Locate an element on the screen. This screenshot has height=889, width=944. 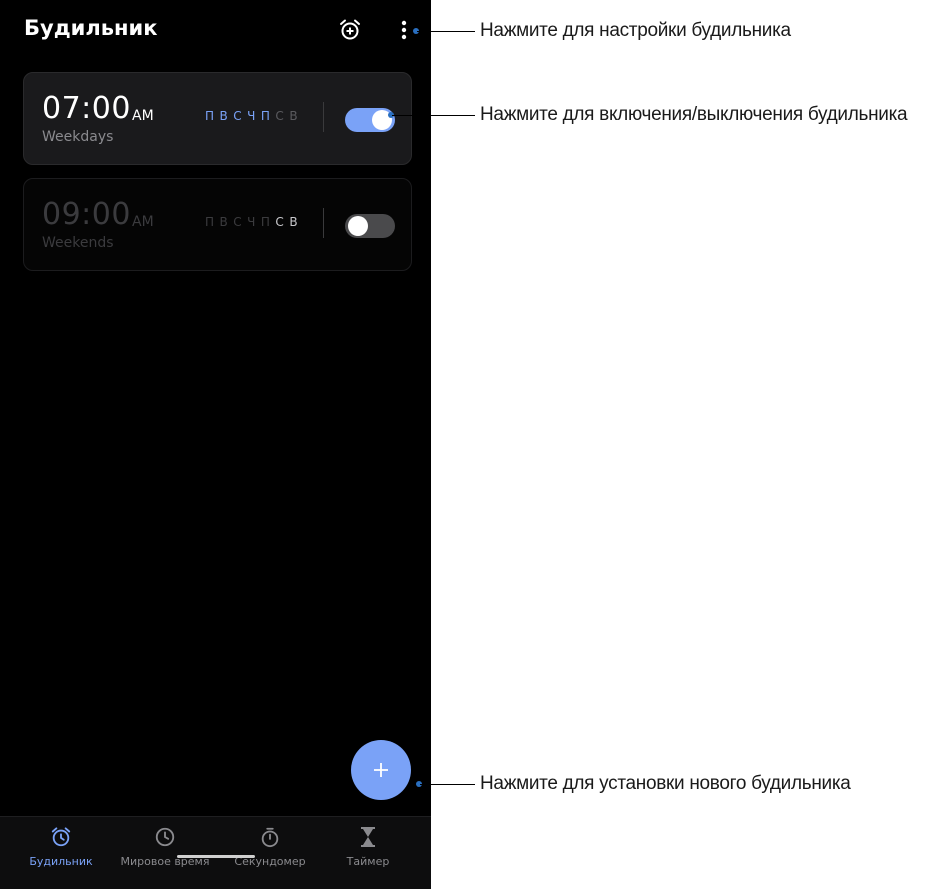
app-title: Будильник is located at coordinates (91, 28).